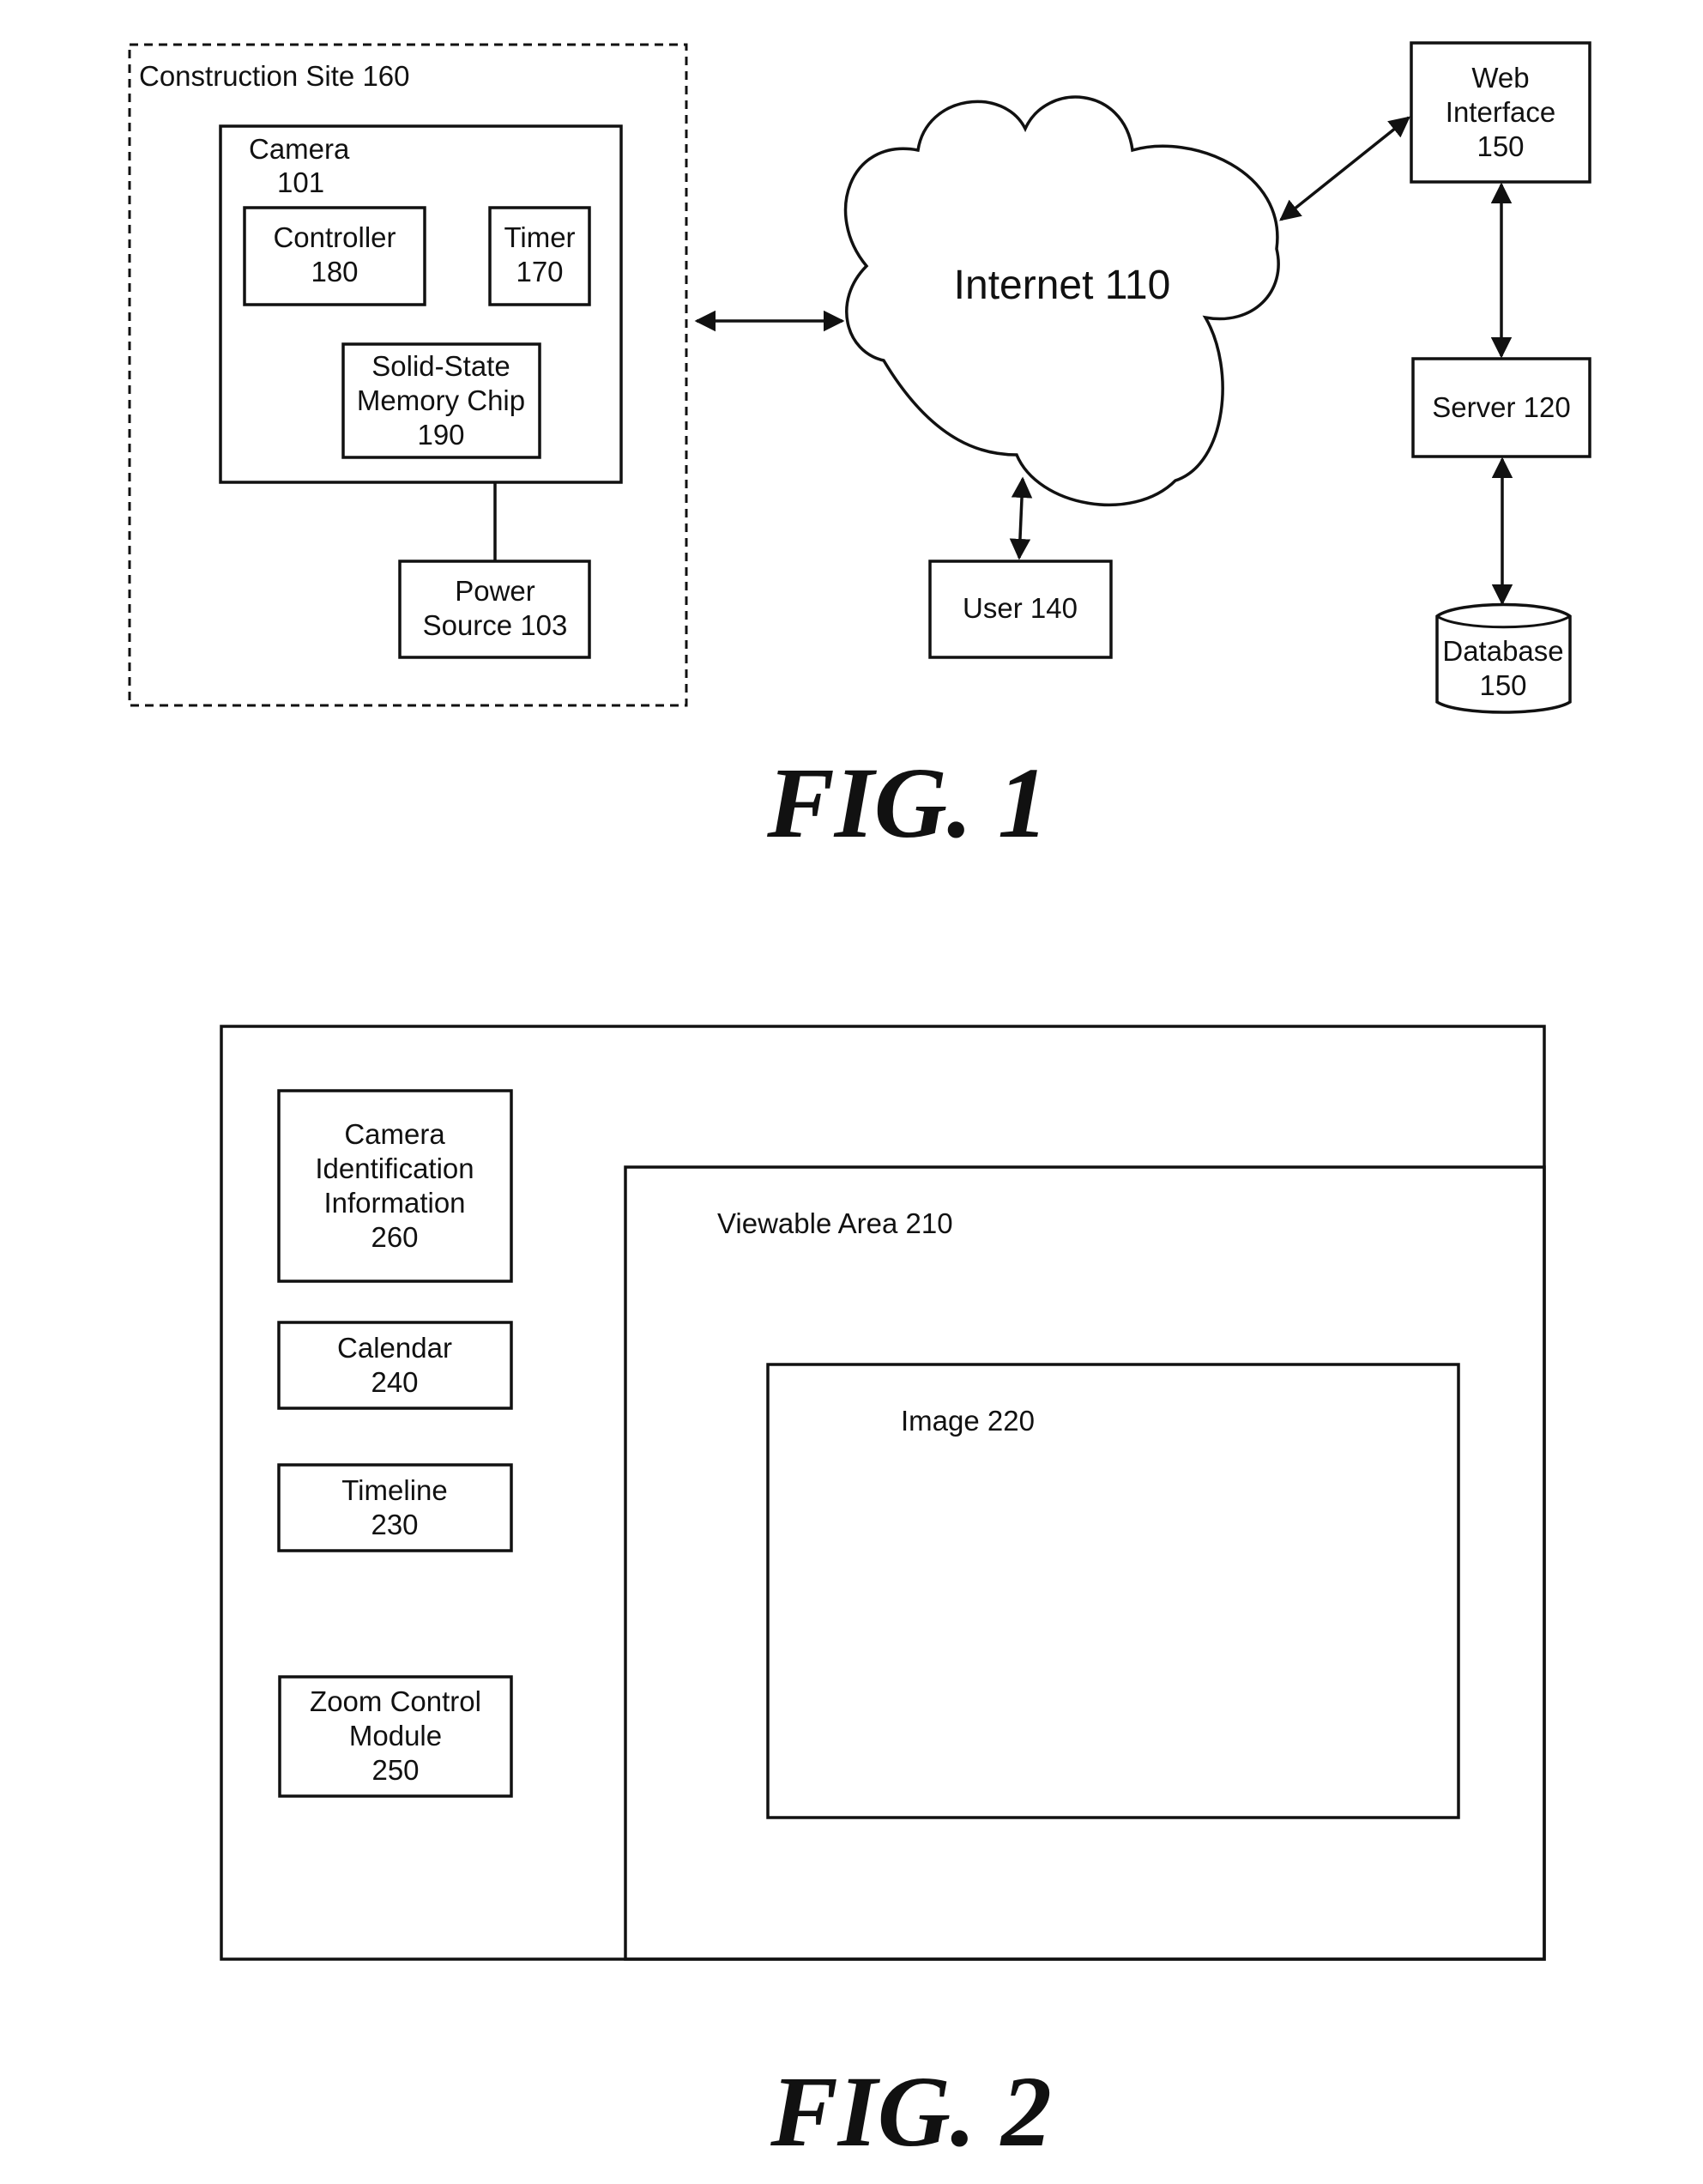  I want to click on web-interface-label-1: Web, so click(1500, 78).